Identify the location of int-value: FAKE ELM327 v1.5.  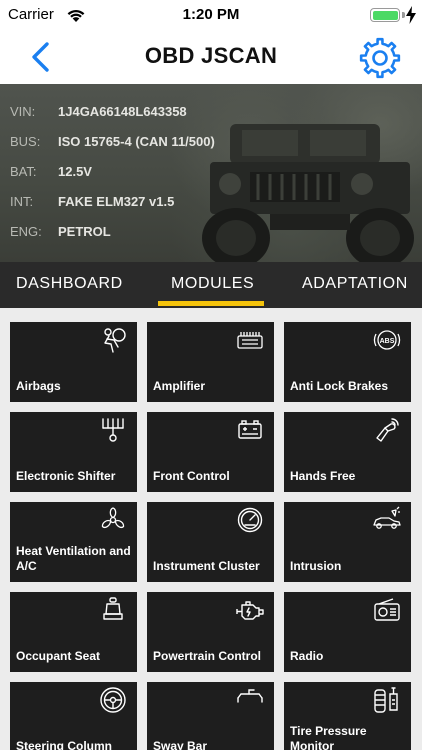
(116, 201).